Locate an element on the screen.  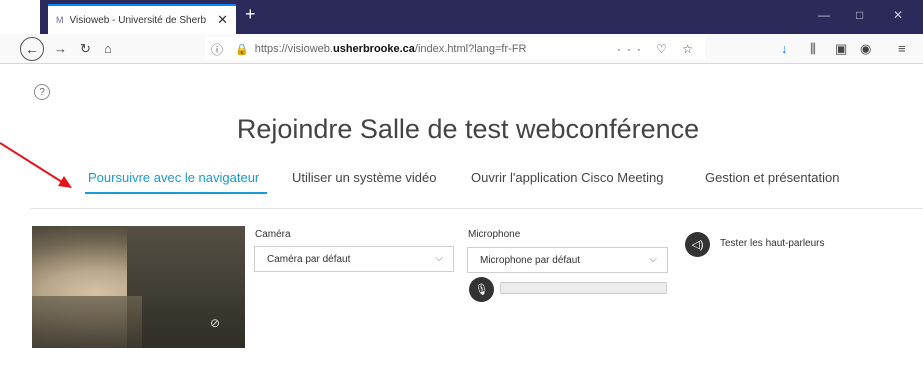
microphone-select: Microphone par défaut ⌵ is located at coordinates (567, 260).